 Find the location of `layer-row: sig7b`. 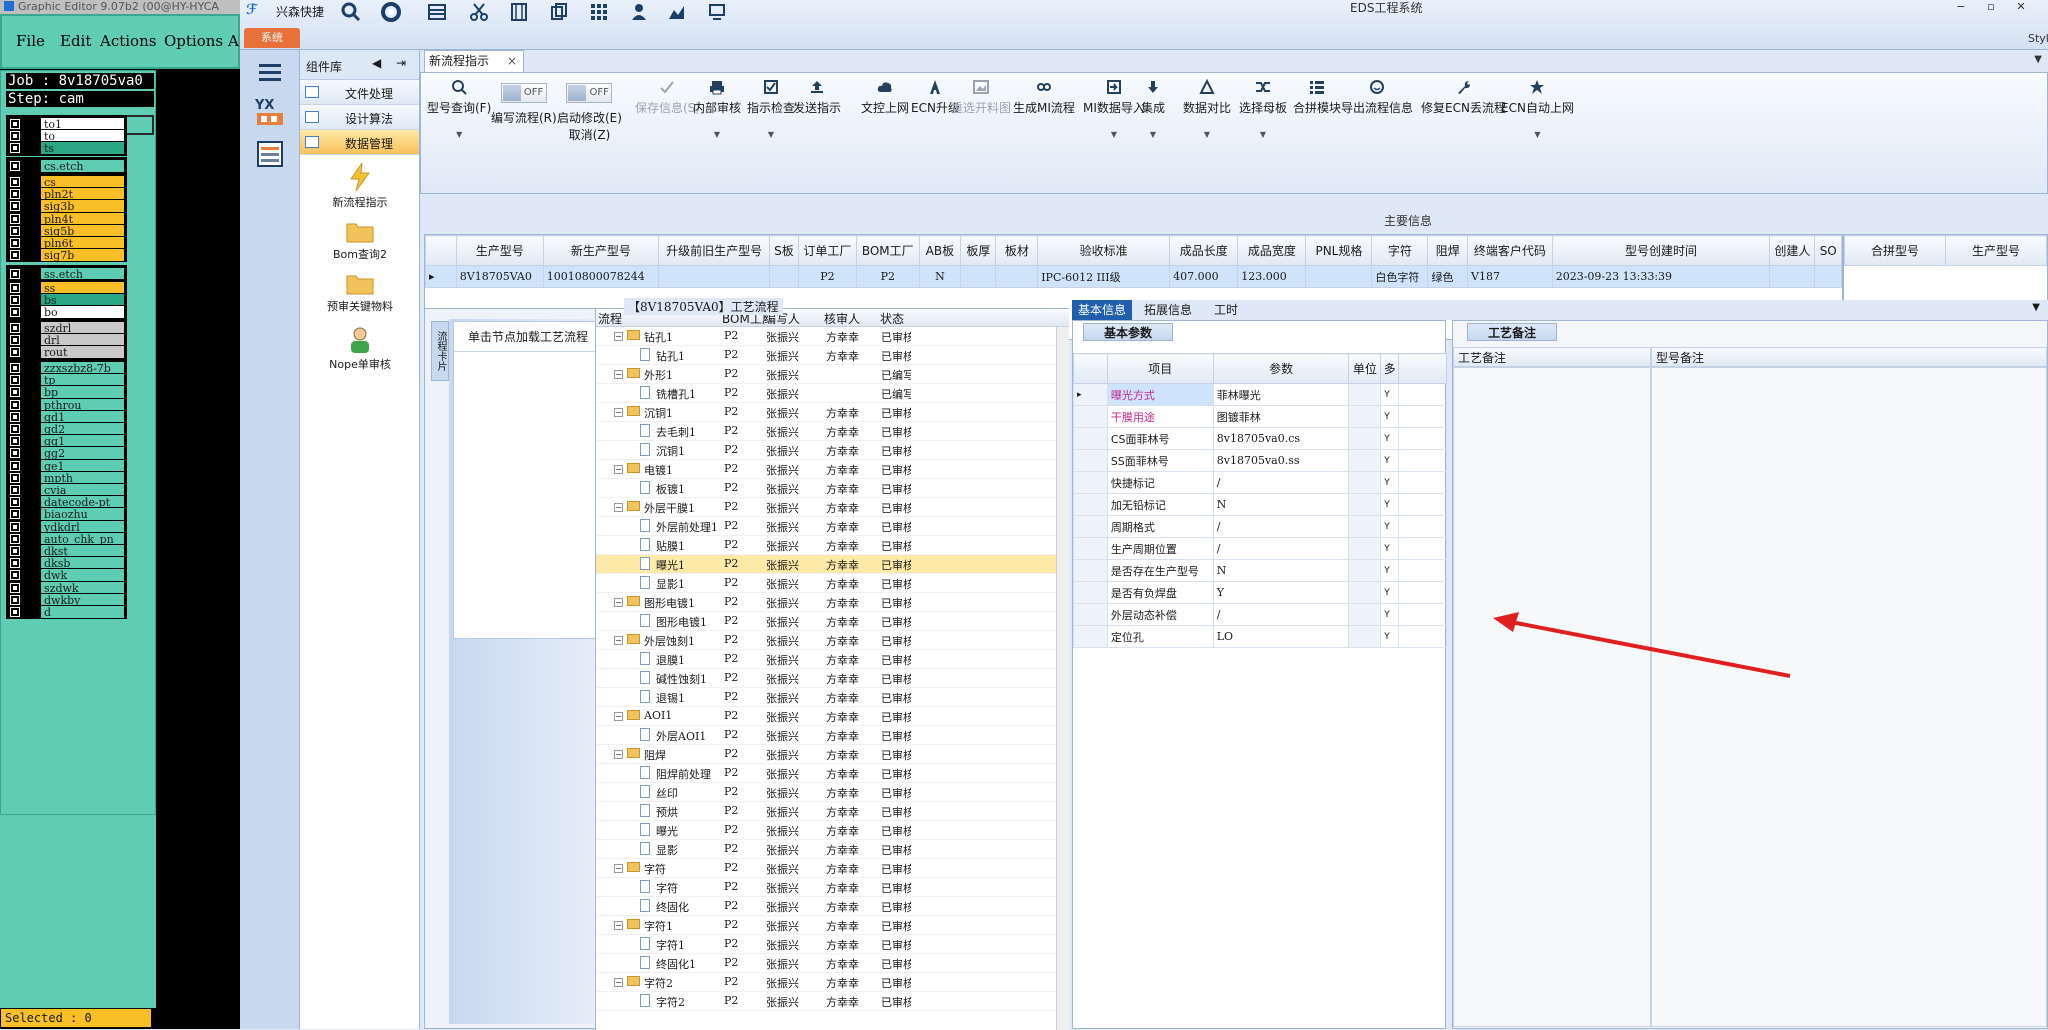

layer-row: sig7b is located at coordinates (66, 255).